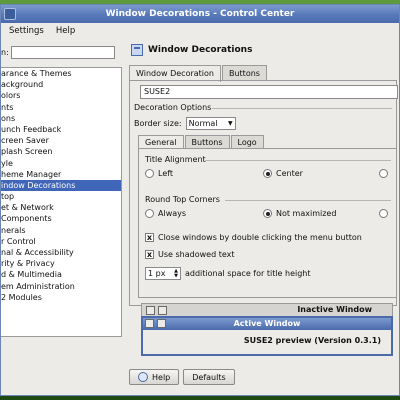 This screenshot has width=400, height=400. I want to click on bottom-buttons: Help Defaults, so click(182, 377).